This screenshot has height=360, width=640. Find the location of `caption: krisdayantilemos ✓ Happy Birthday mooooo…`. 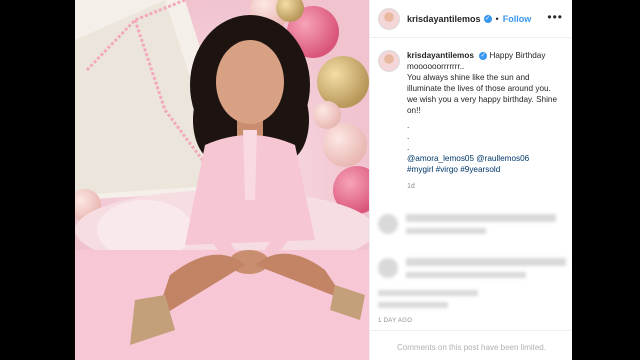

caption: krisdayantilemos ✓ Happy Birthday mooooo… is located at coordinates (471, 115).